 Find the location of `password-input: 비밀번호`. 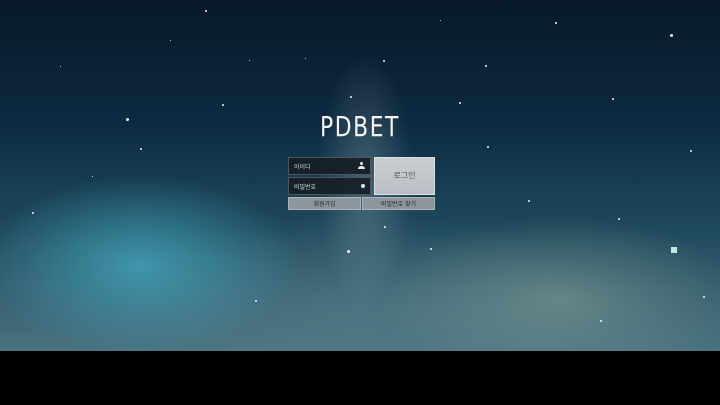

password-input: 비밀번호 is located at coordinates (329, 186).